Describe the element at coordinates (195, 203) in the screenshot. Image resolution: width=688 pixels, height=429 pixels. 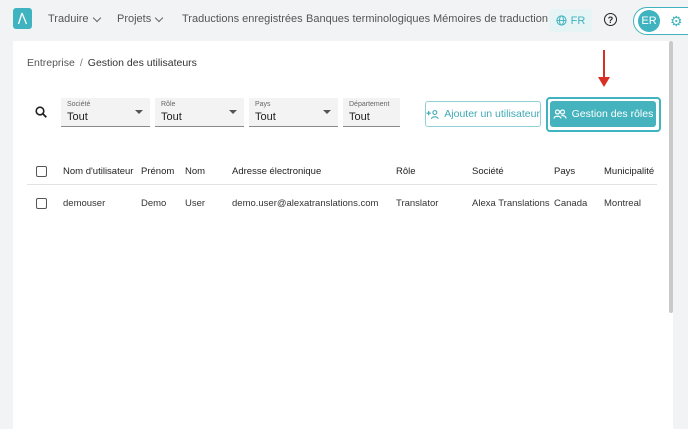
I see `cell-last-name: User` at that location.